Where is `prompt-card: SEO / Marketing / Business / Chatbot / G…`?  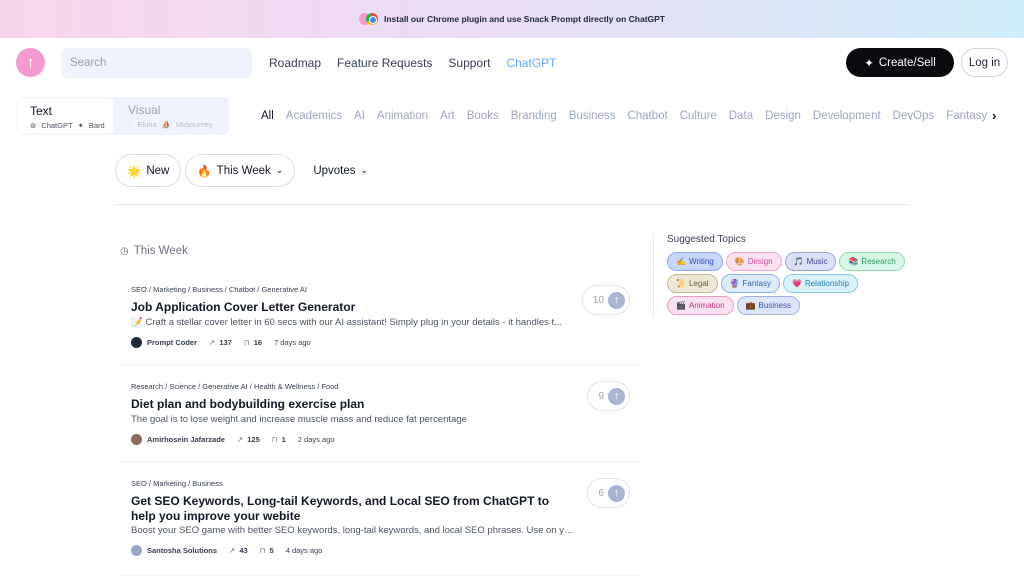 prompt-card: SEO / Marketing / Business / Chatbot / G… is located at coordinates (380, 321).